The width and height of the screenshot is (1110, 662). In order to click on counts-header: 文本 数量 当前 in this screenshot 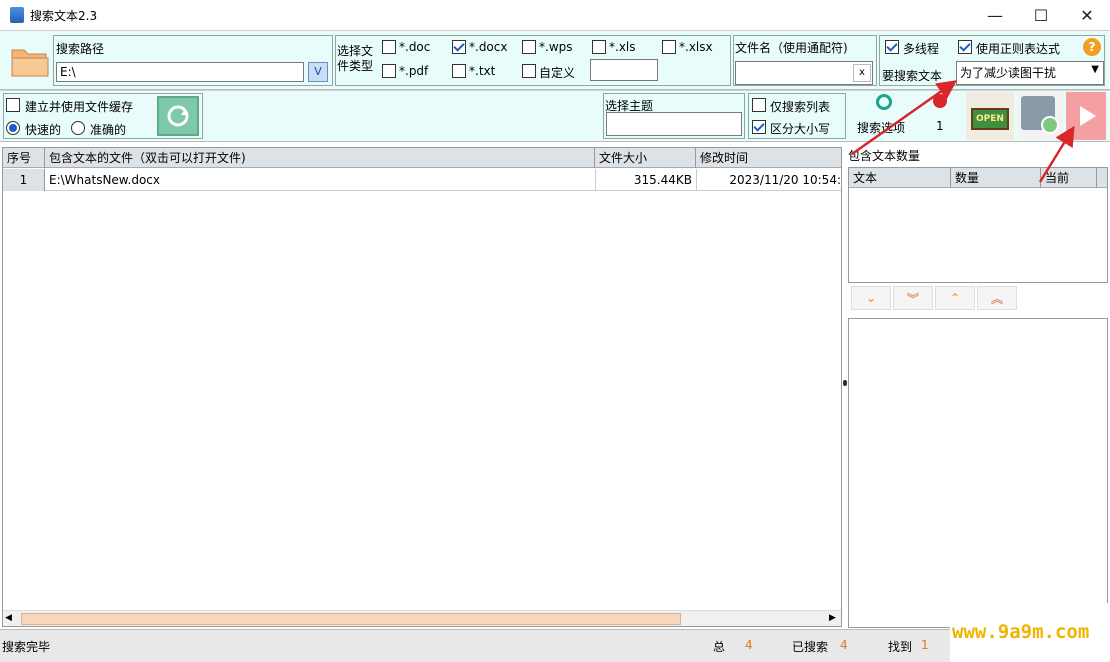, I will do `click(978, 178)`.